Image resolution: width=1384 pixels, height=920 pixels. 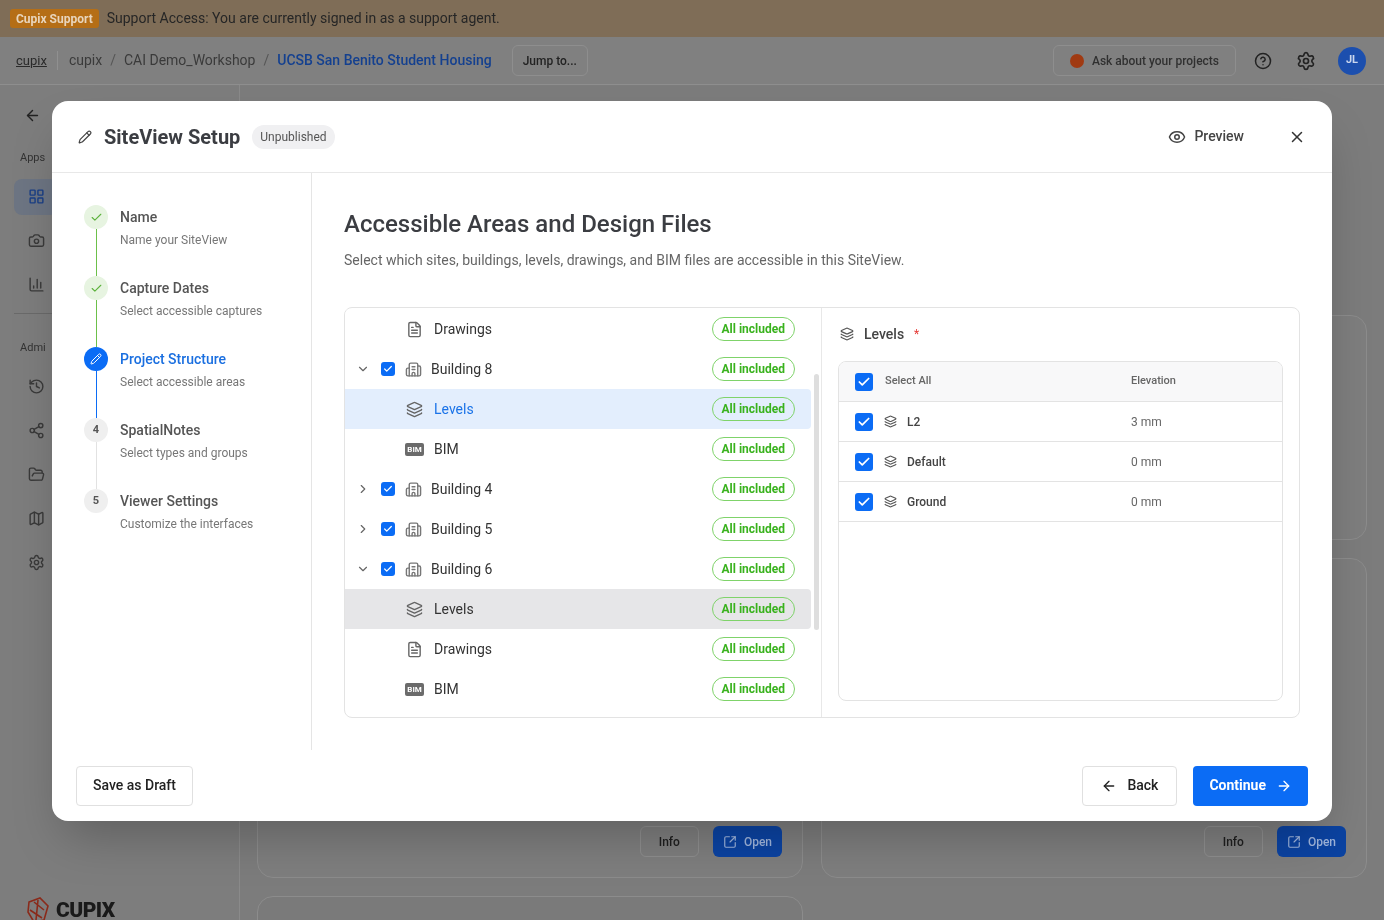 I want to click on support-badge: Cupix Support, so click(x=54, y=18).